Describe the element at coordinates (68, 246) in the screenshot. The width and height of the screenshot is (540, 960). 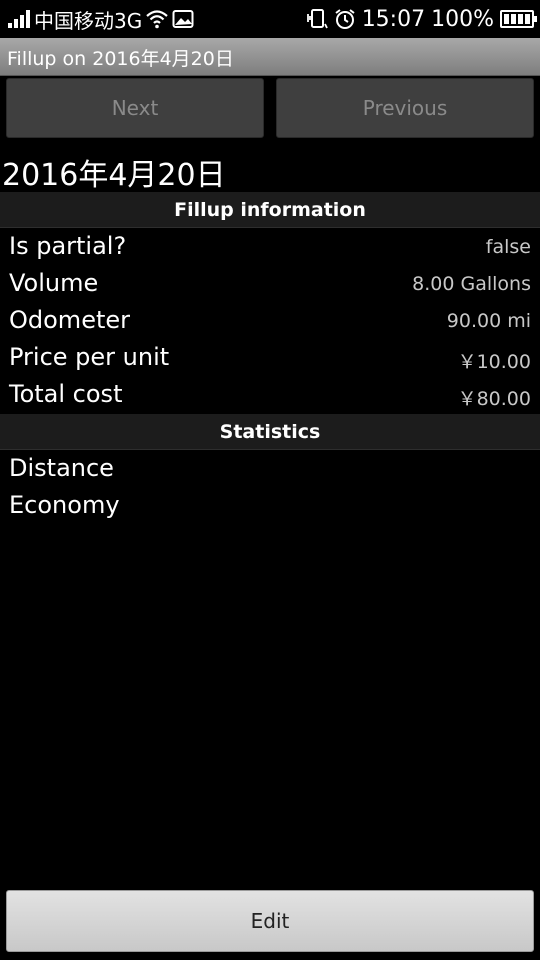
I see `row-label: Is partial?` at that location.